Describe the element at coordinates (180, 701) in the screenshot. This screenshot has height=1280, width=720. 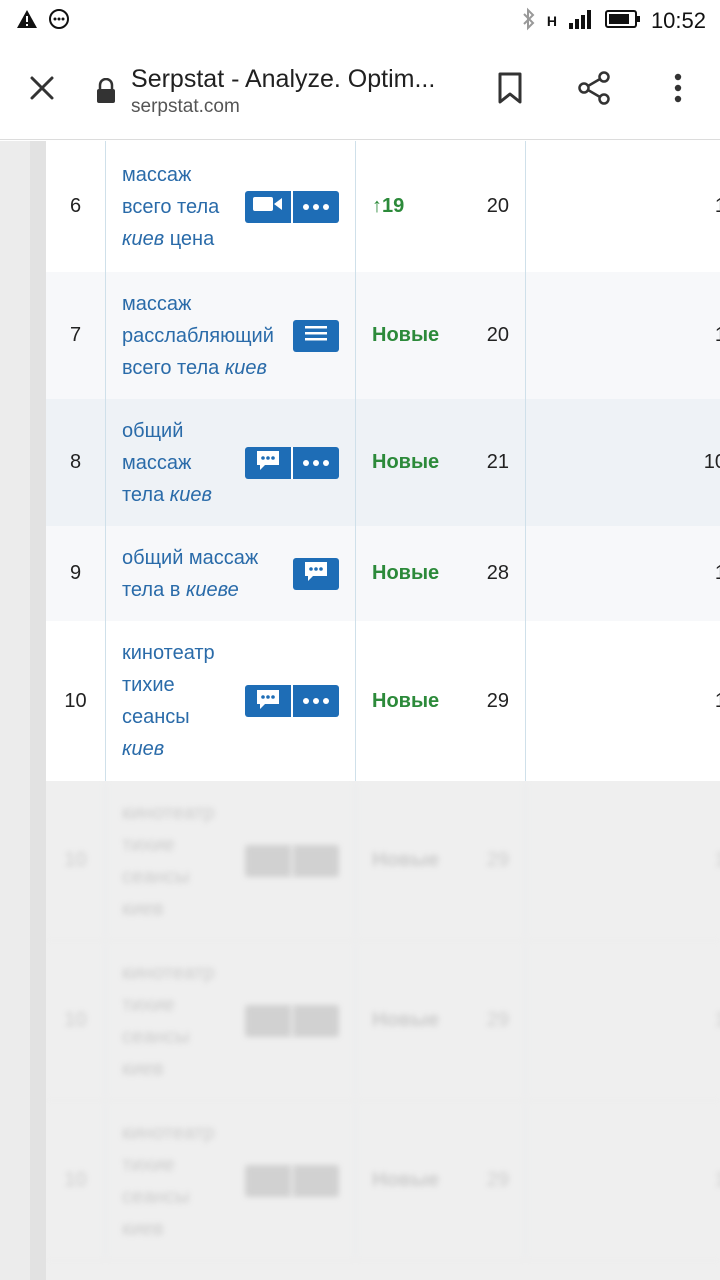
I see `keyword-link: кинотеатр тихие сеансы киев` at that location.